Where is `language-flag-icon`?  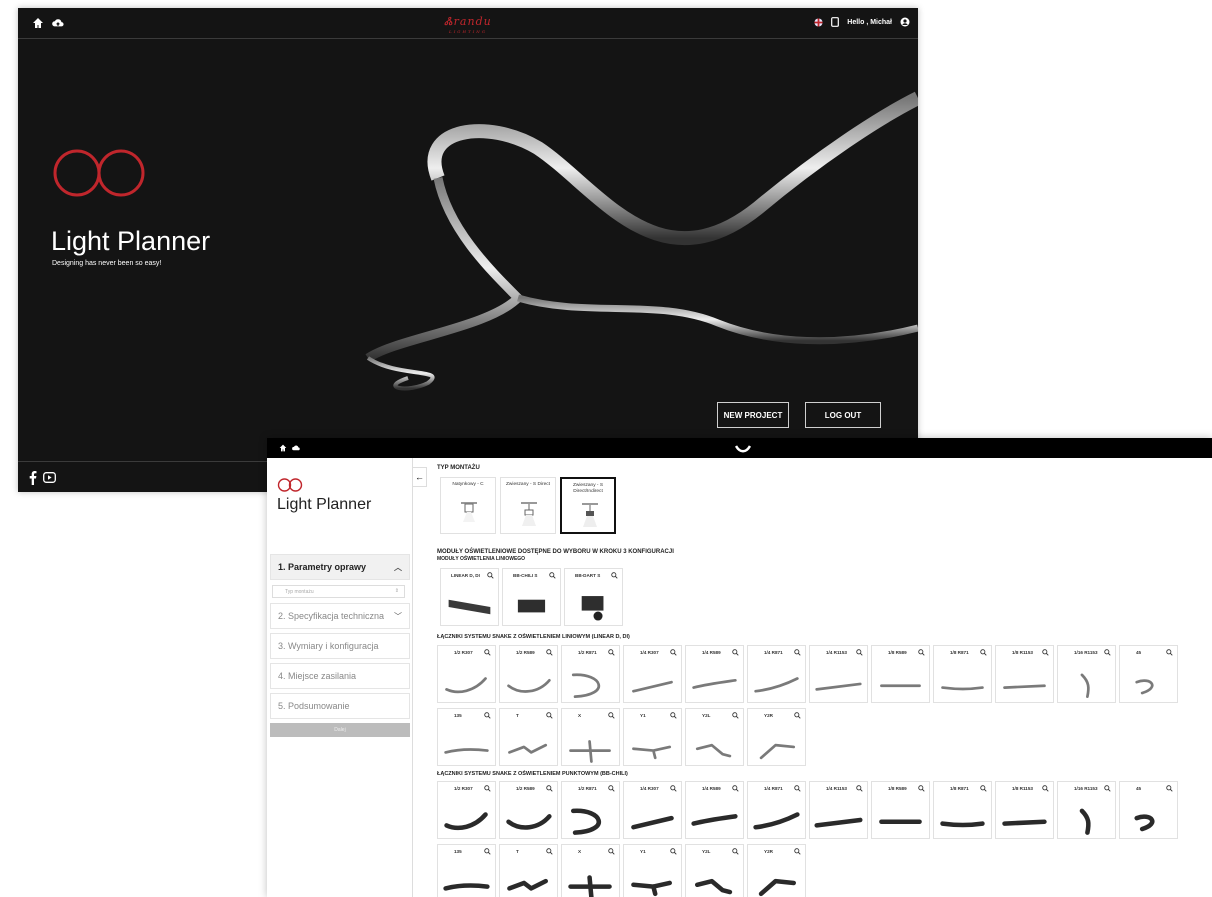
language-flag-icon is located at coordinates (818, 22).